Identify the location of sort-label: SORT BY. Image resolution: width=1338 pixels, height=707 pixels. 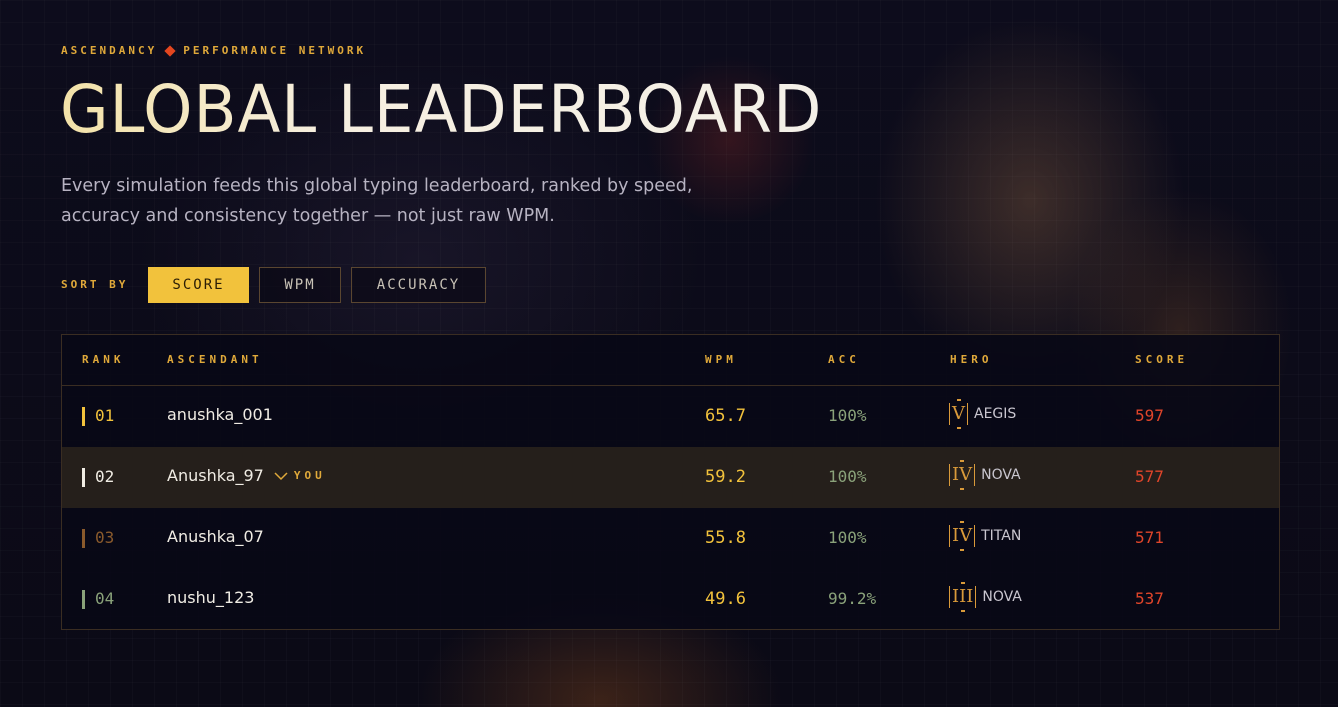
(95, 284).